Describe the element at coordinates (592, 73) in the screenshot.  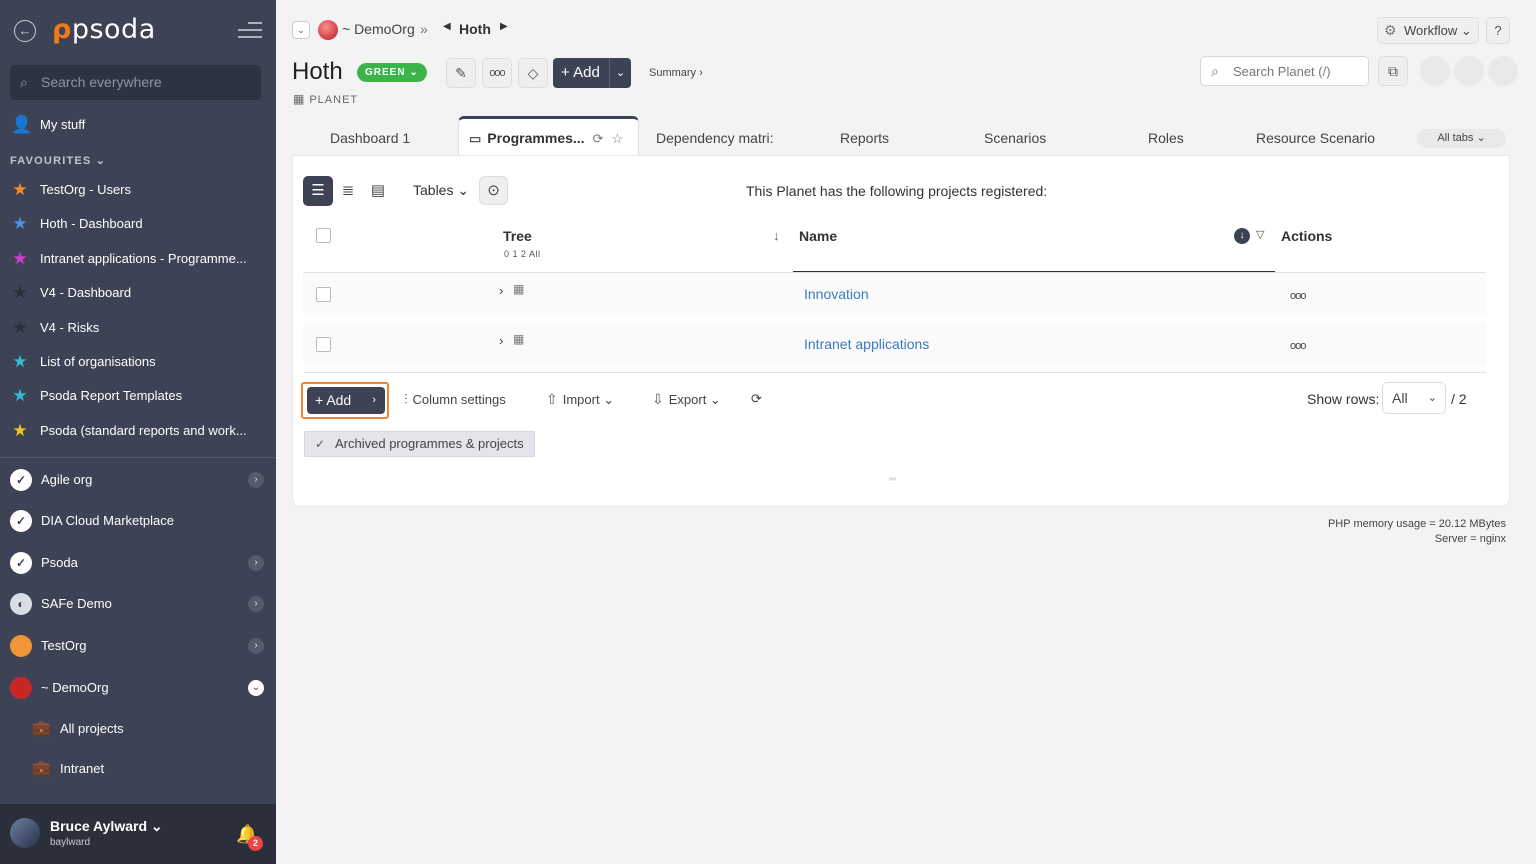
I see `add-button: + Add ⌄` at that location.